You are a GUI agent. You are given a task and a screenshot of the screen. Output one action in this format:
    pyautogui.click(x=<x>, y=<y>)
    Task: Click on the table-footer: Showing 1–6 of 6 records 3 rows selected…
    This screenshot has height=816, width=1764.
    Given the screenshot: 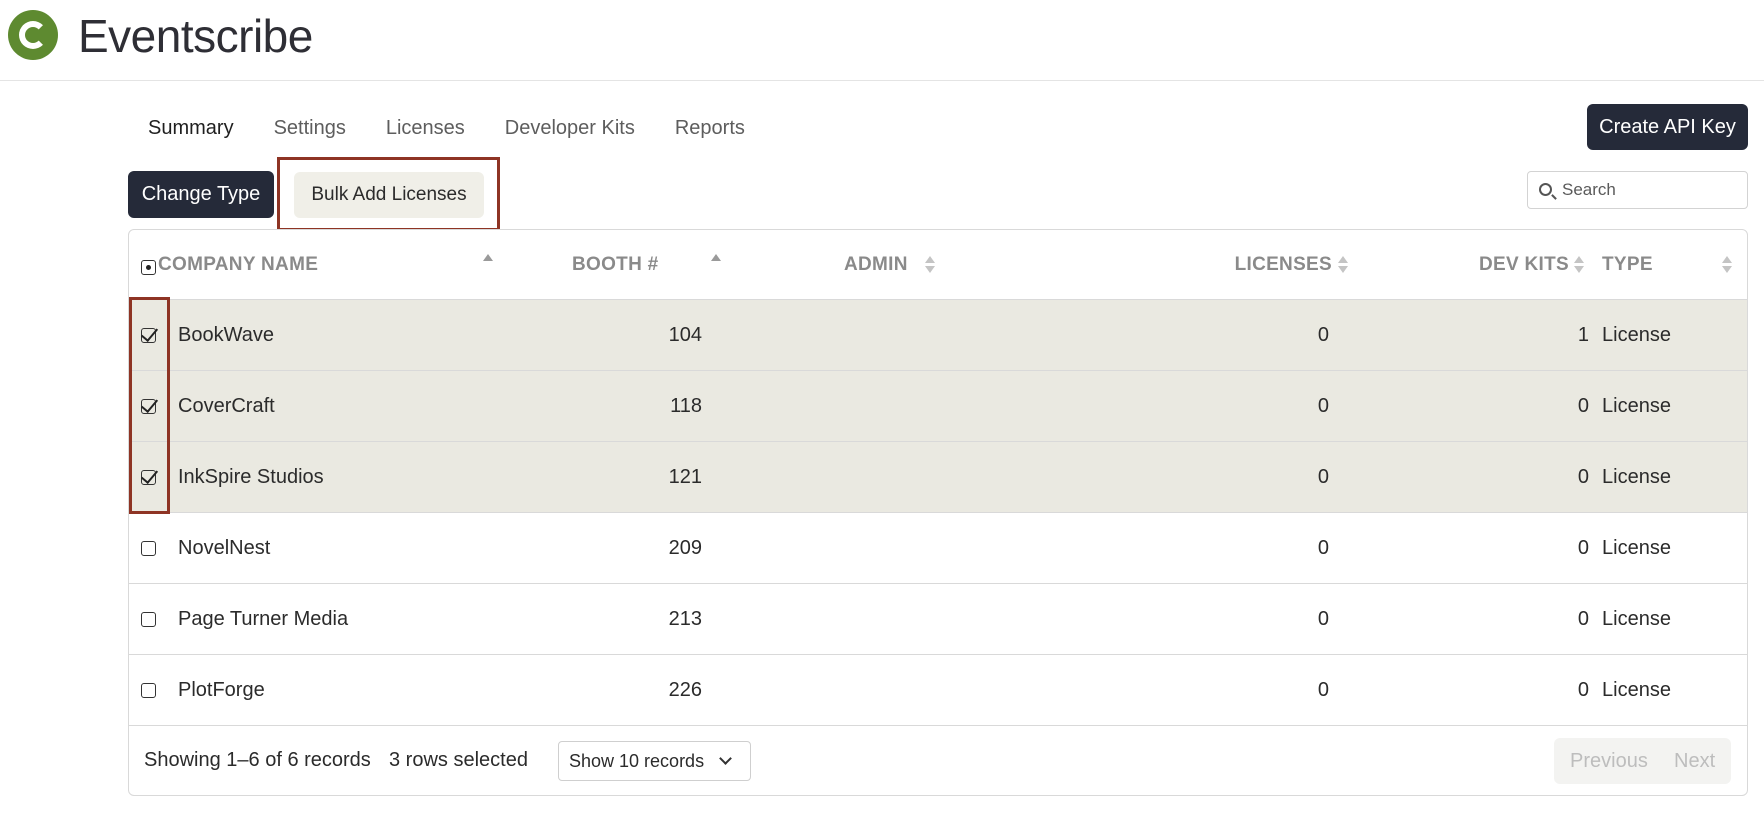 What is the action you would take?
    pyautogui.click(x=938, y=760)
    